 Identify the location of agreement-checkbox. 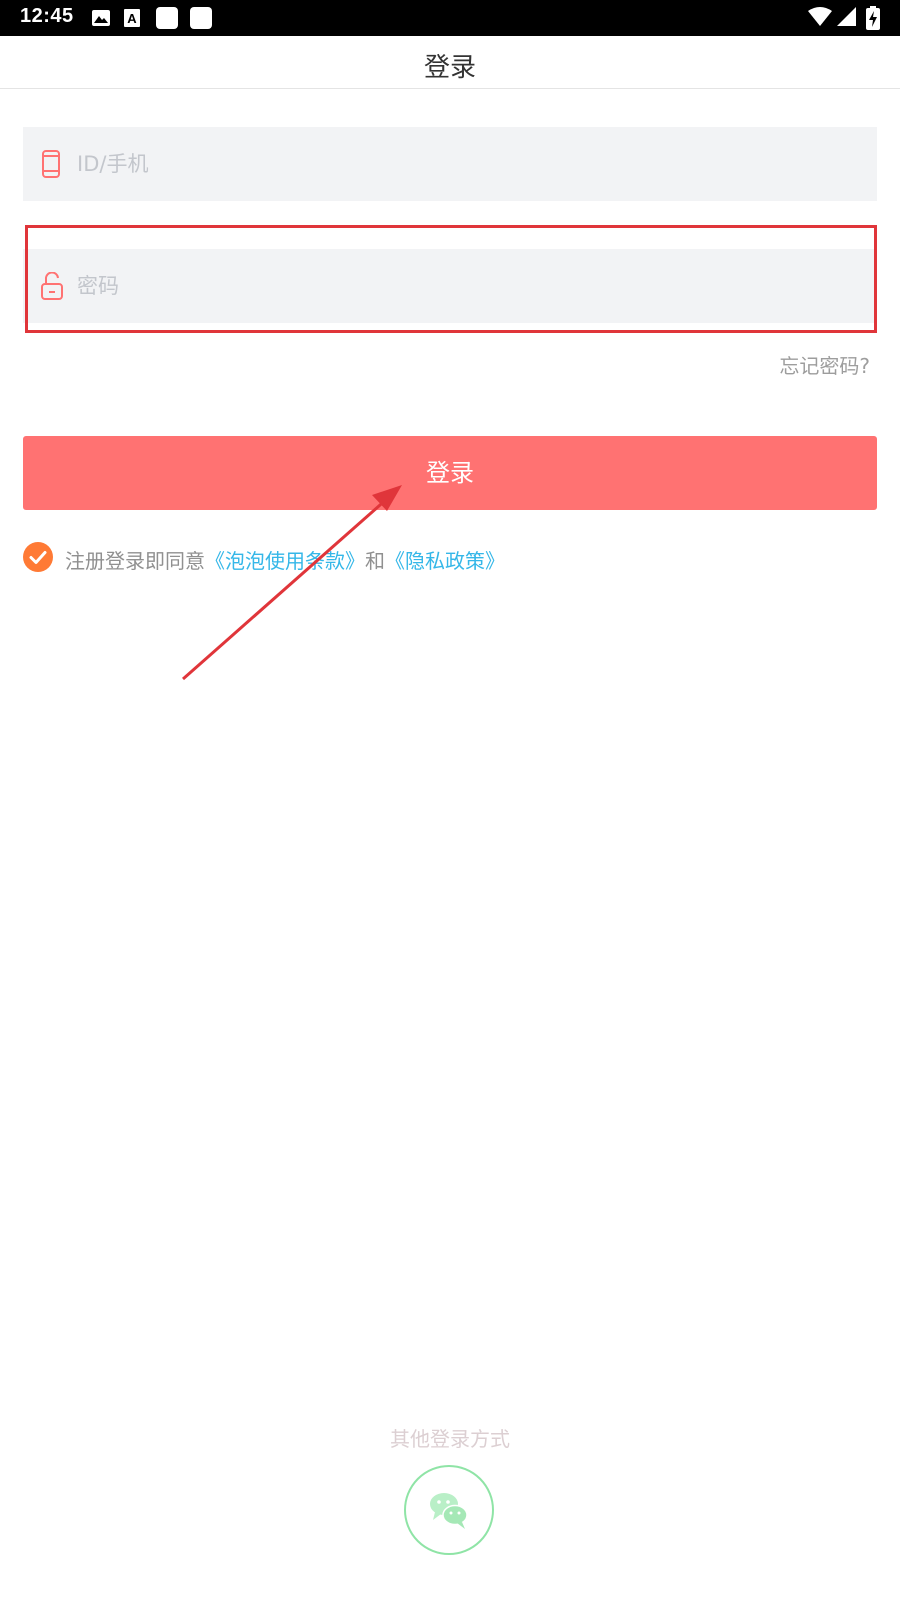
(38, 557).